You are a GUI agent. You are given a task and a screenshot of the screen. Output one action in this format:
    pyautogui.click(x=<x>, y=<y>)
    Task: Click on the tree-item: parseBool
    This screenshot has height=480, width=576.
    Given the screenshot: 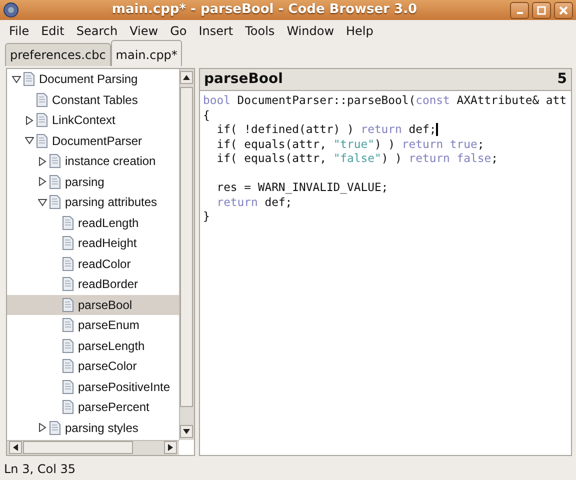 What is the action you would take?
    pyautogui.click(x=93, y=304)
    